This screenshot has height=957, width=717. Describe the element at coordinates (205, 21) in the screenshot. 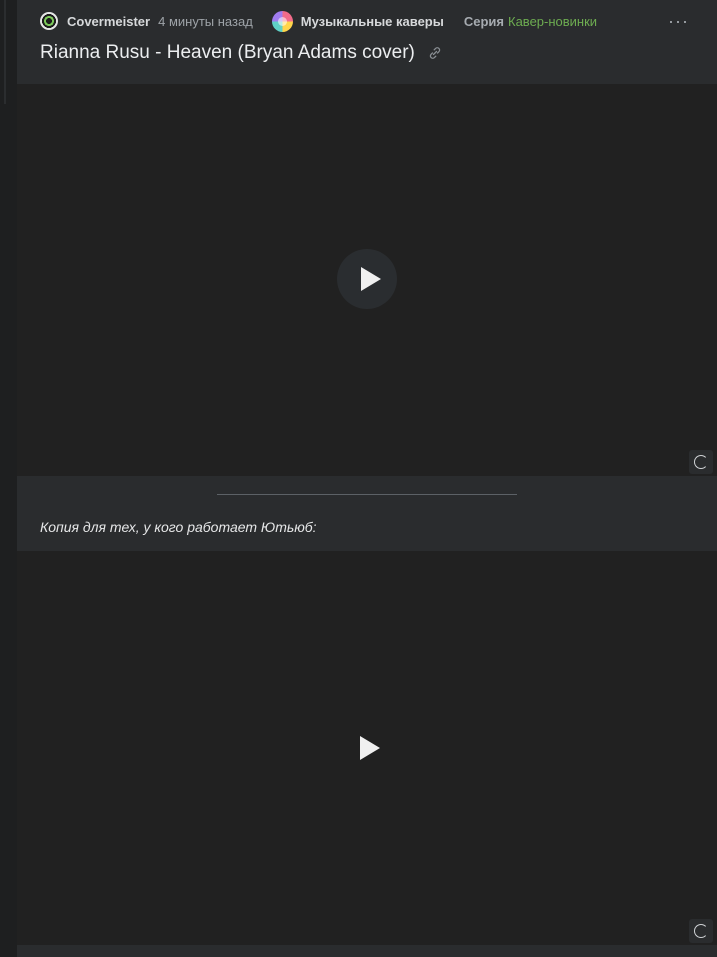

I see `post-time: 4 минуты назад` at that location.